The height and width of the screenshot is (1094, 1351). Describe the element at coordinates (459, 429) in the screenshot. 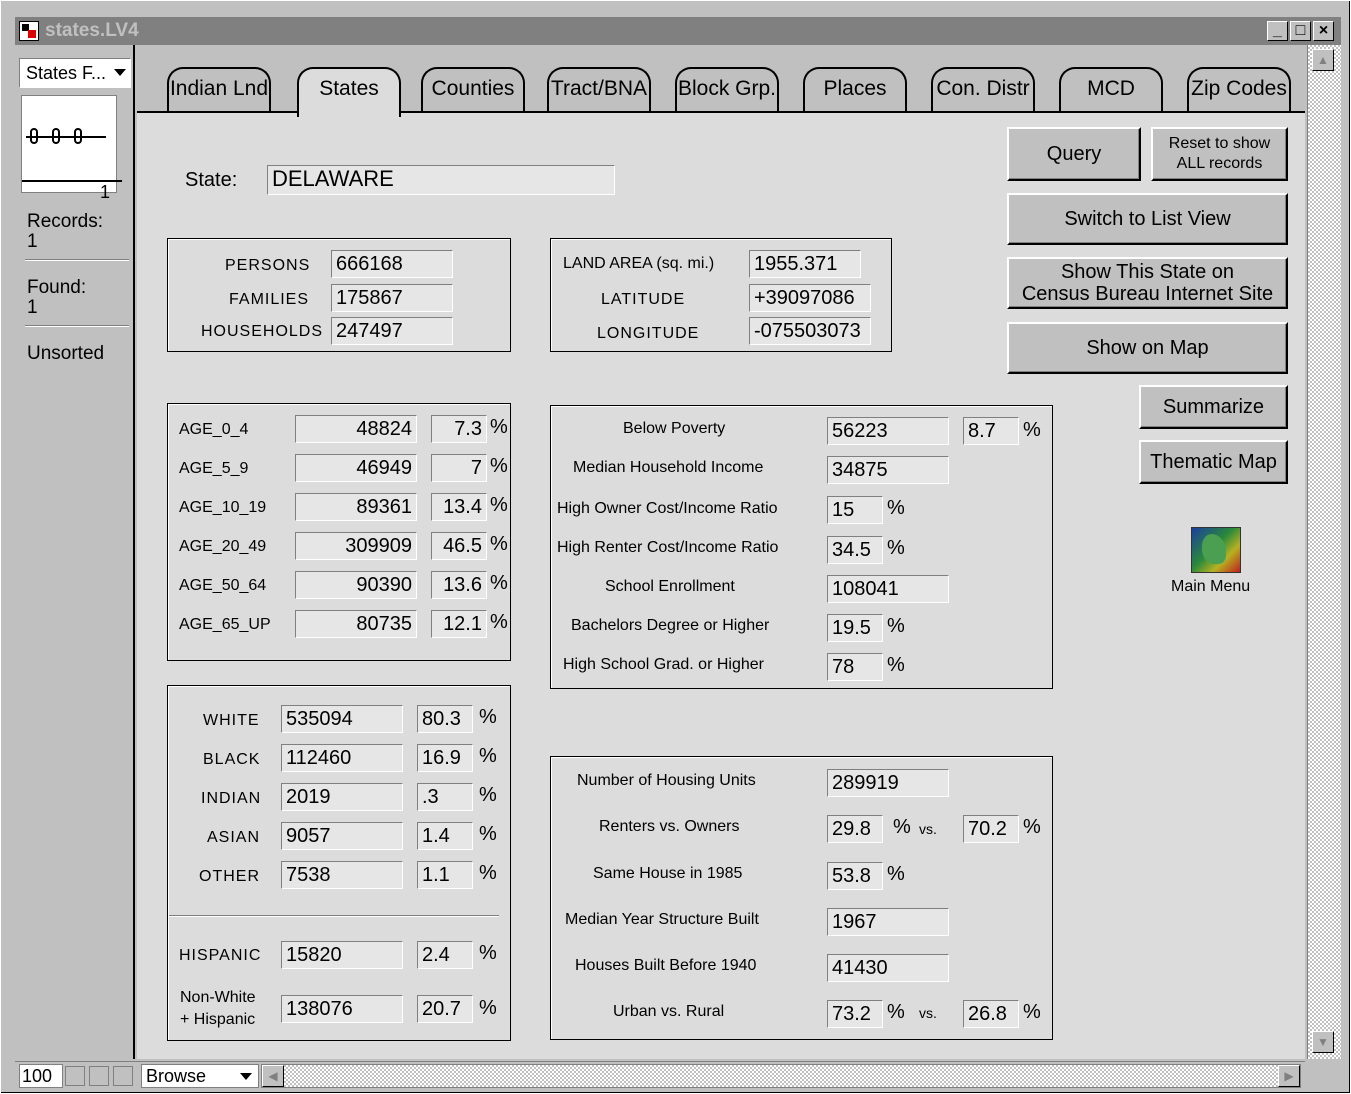

I see `age-pct-field: 7.3` at that location.